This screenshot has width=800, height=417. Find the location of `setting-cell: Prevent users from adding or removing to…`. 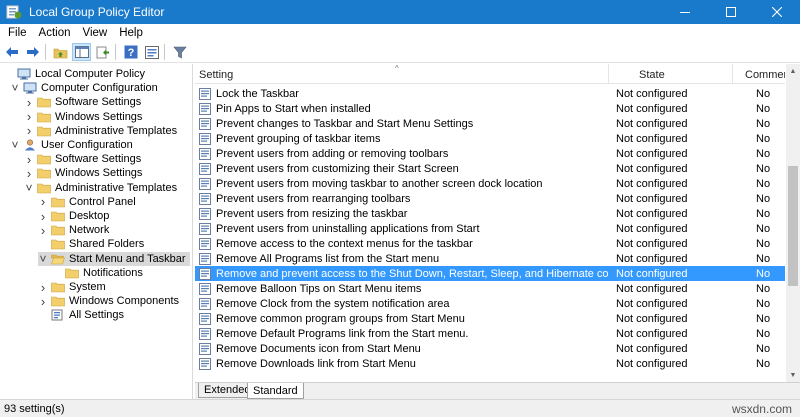

setting-cell: Prevent users from adding or removing to… is located at coordinates (402, 153).